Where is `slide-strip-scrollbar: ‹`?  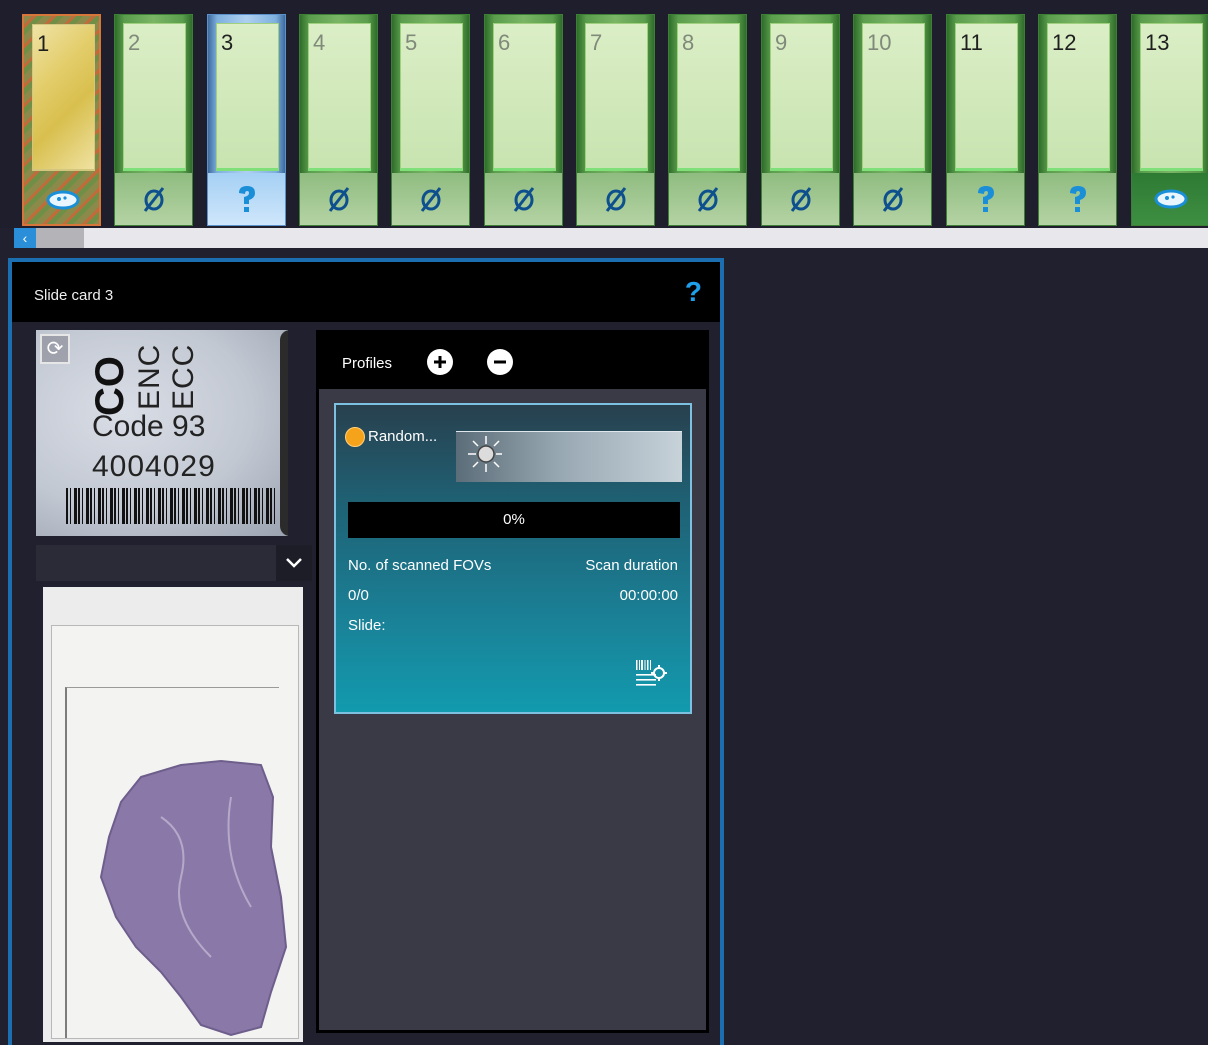
slide-strip-scrollbar: ‹ is located at coordinates (611, 238).